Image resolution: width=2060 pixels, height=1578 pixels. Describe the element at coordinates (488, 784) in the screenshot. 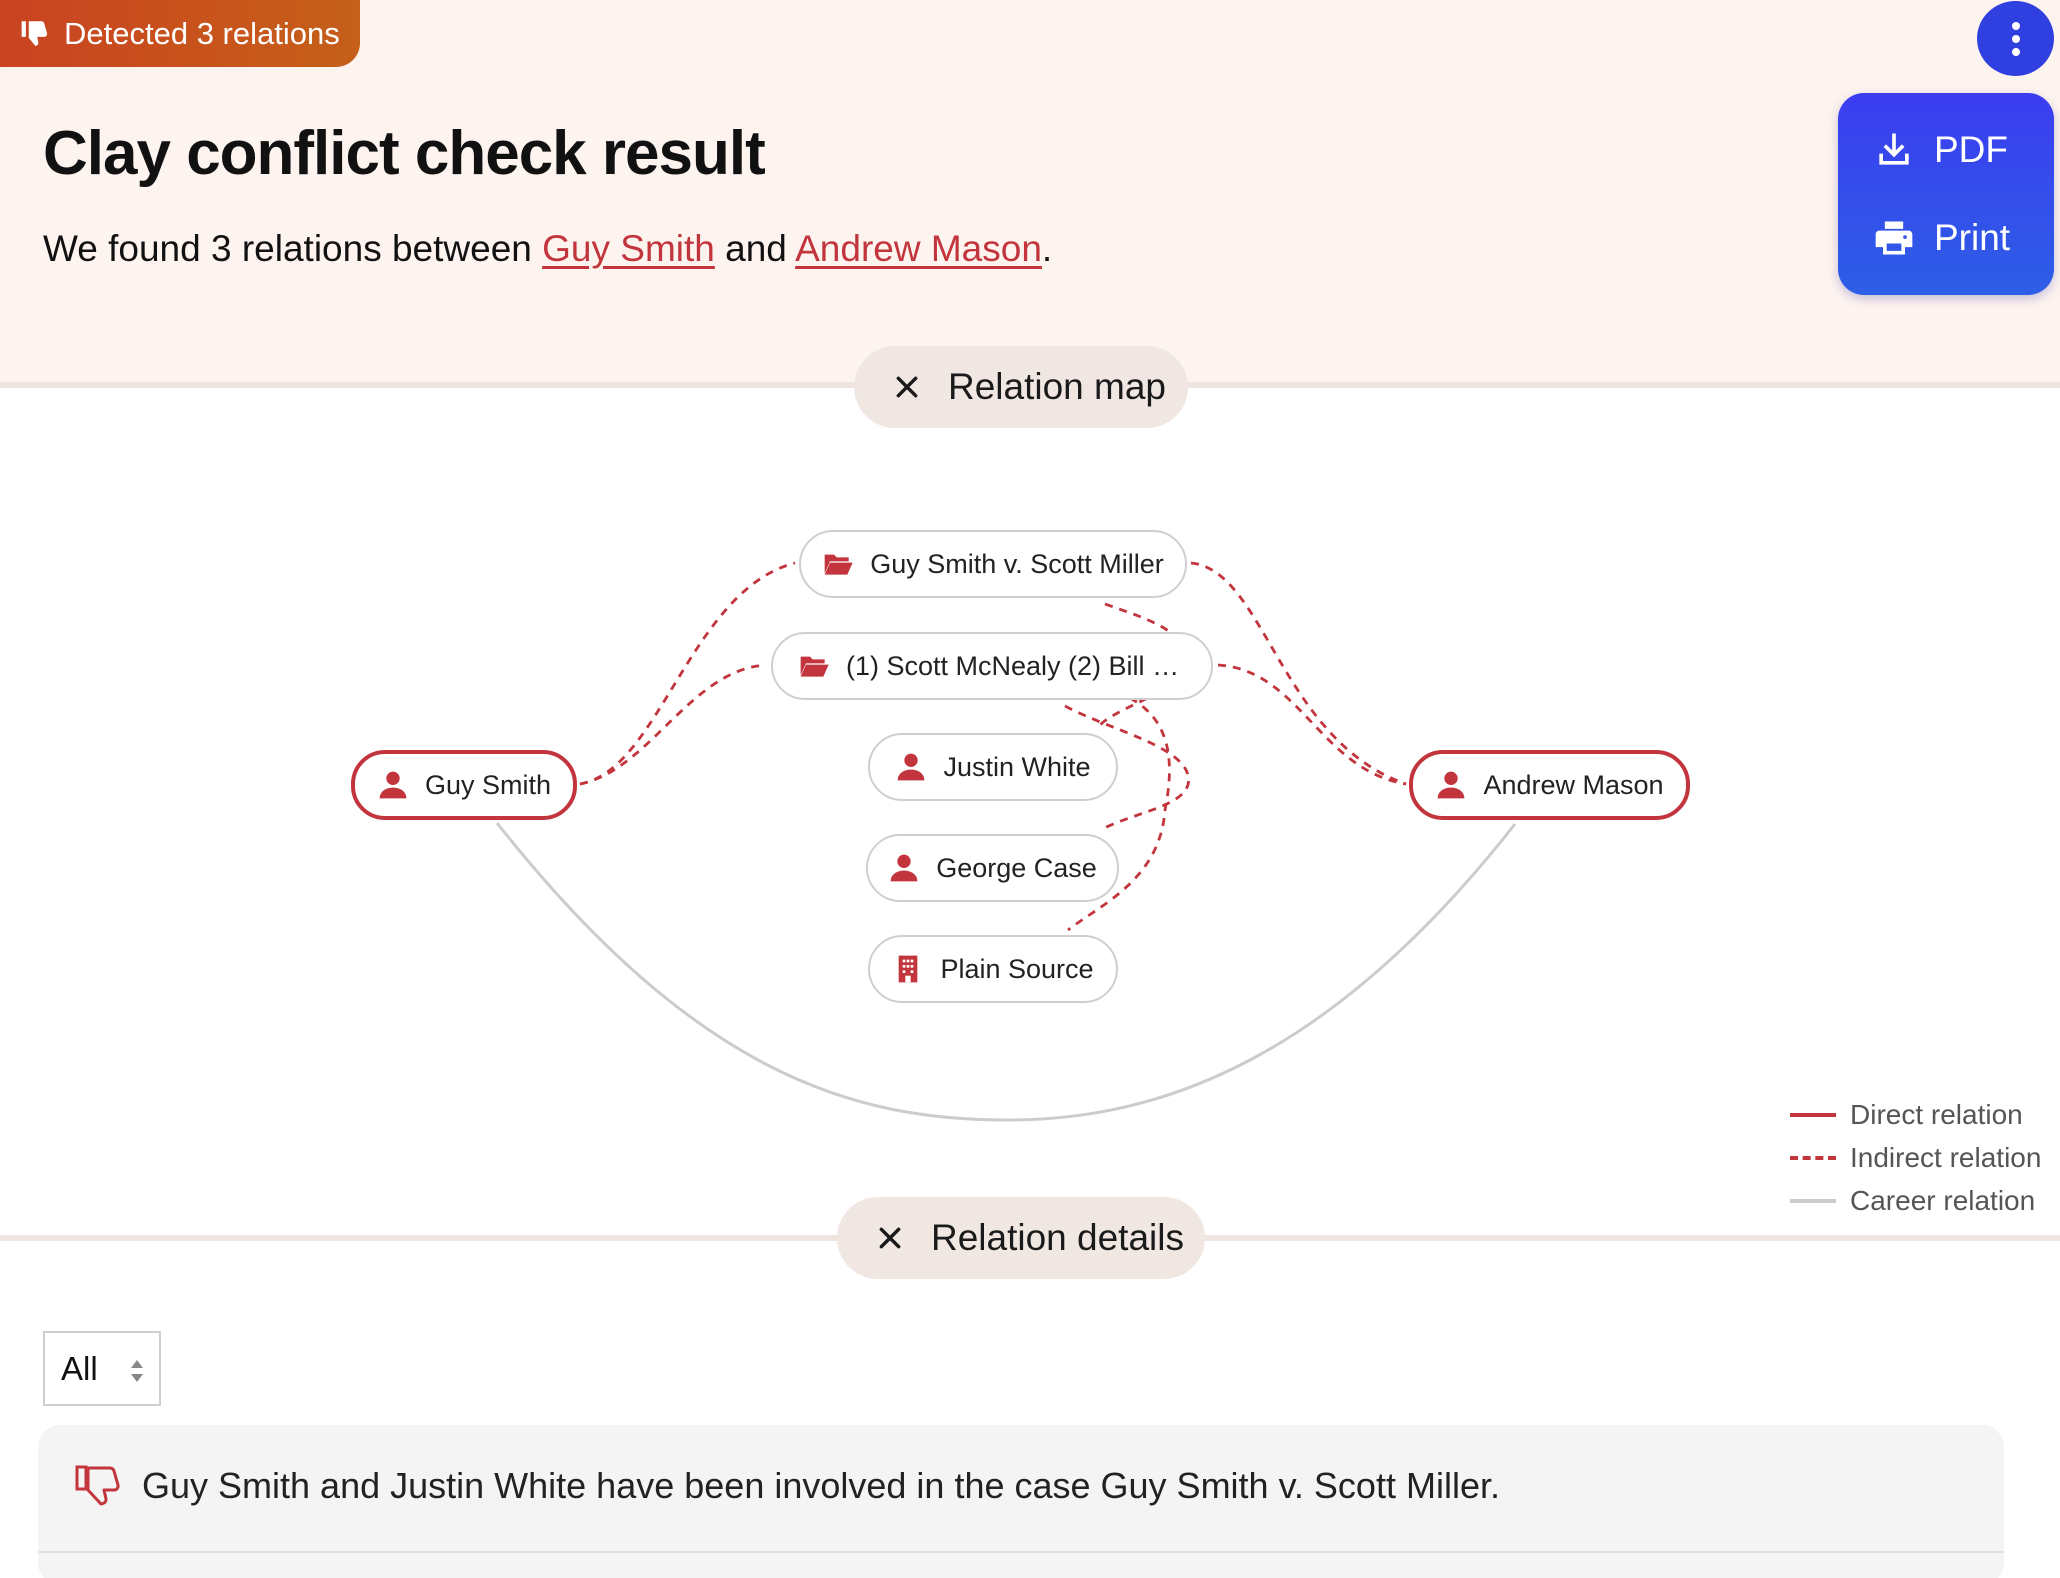

I see `node-label: Guy Smith` at that location.